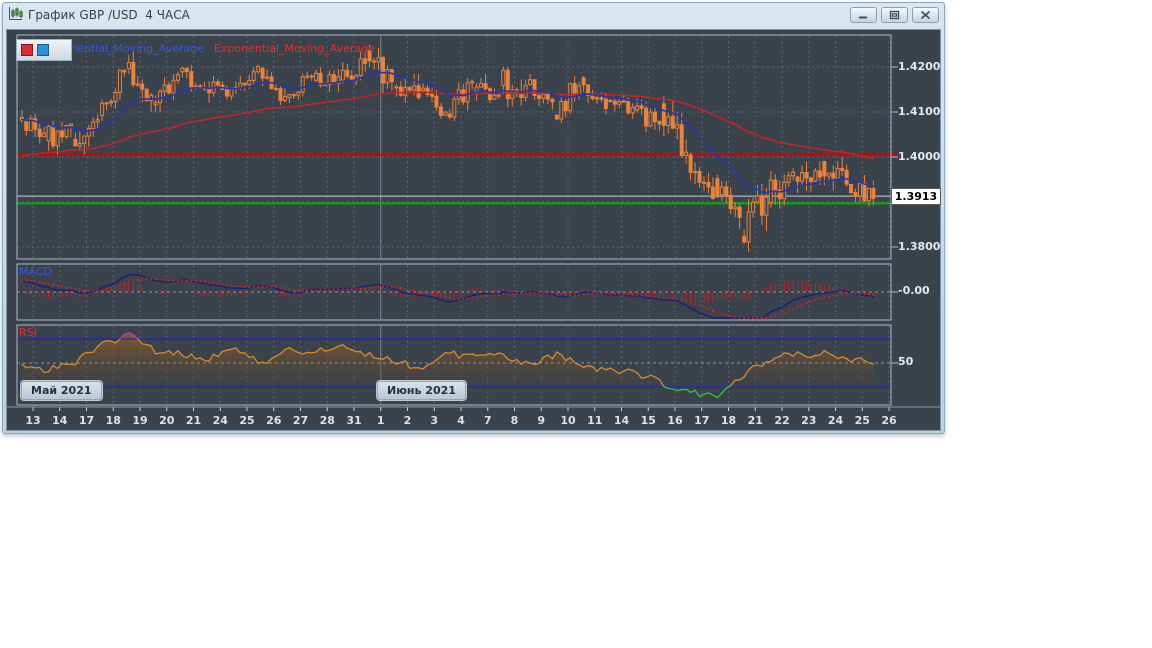  What do you see at coordinates (919, 66) in the screenshot?
I see `price-axis-label: 1.4200` at bounding box center [919, 66].